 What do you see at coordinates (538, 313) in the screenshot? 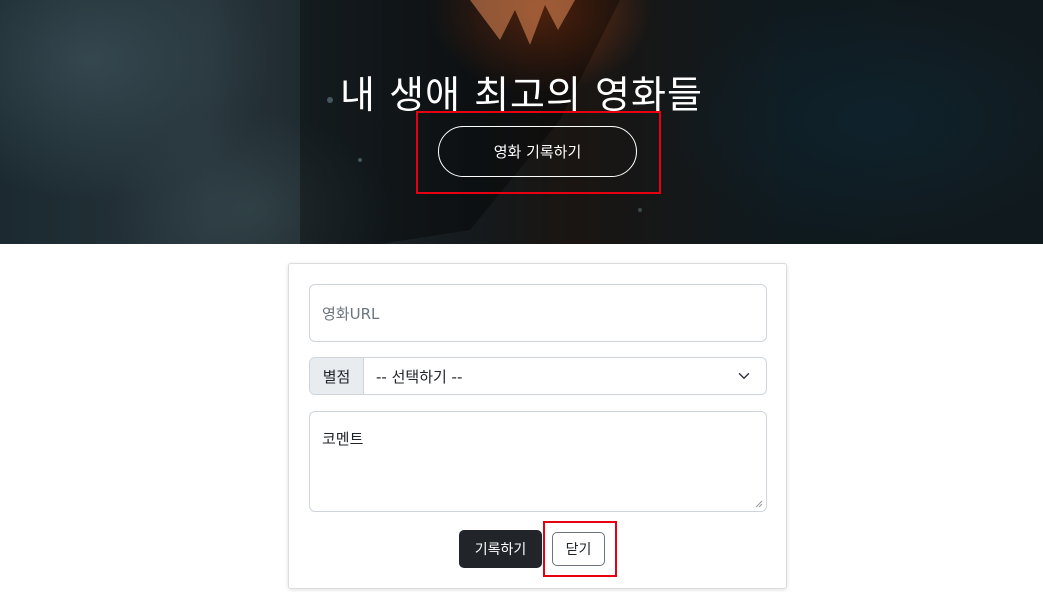
I see `movie-url-input: 영화URL` at bounding box center [538, 313].